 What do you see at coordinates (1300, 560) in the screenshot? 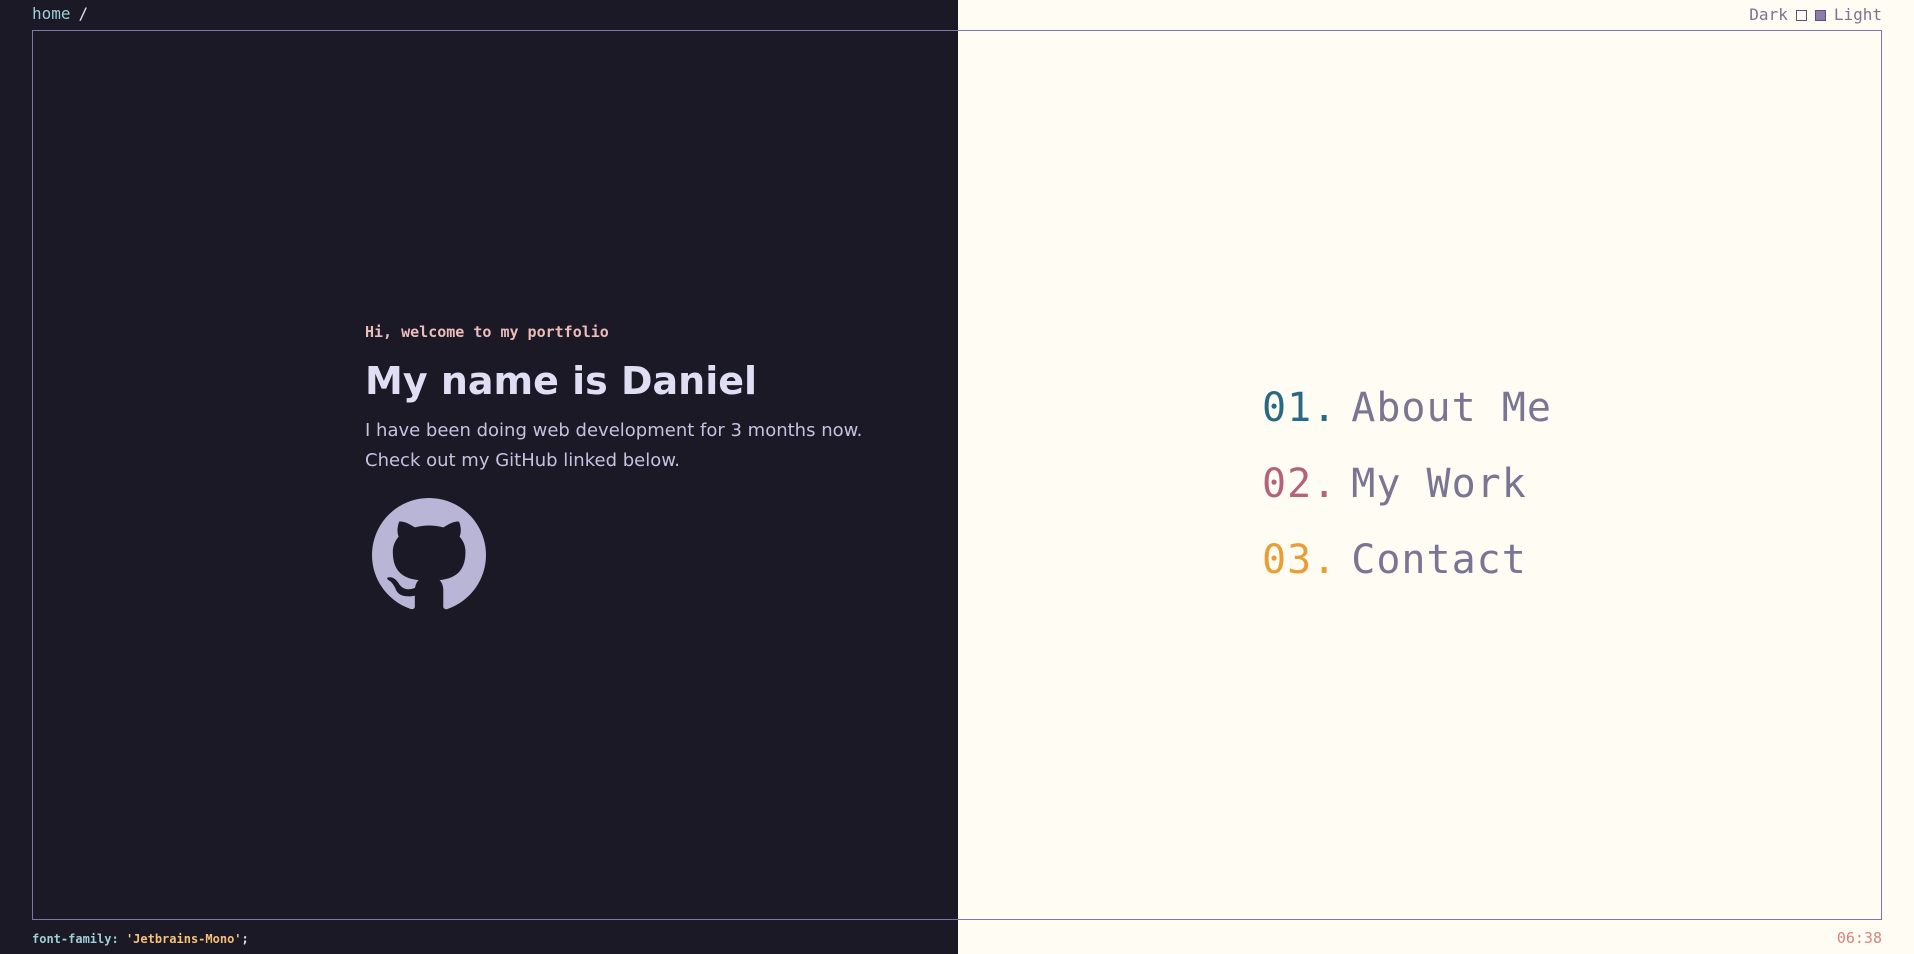
I see `nav-item-number: 03.` at bounding box center [1300, 560].